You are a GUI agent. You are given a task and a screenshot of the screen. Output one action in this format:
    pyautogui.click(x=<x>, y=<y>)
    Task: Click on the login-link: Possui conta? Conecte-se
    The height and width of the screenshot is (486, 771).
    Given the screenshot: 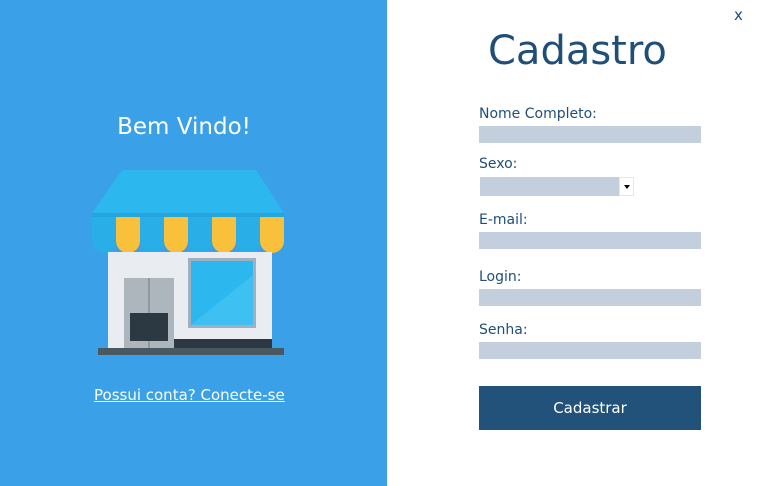 What is the action you would take?
    pyautogui.click(x=189, y=395)
    